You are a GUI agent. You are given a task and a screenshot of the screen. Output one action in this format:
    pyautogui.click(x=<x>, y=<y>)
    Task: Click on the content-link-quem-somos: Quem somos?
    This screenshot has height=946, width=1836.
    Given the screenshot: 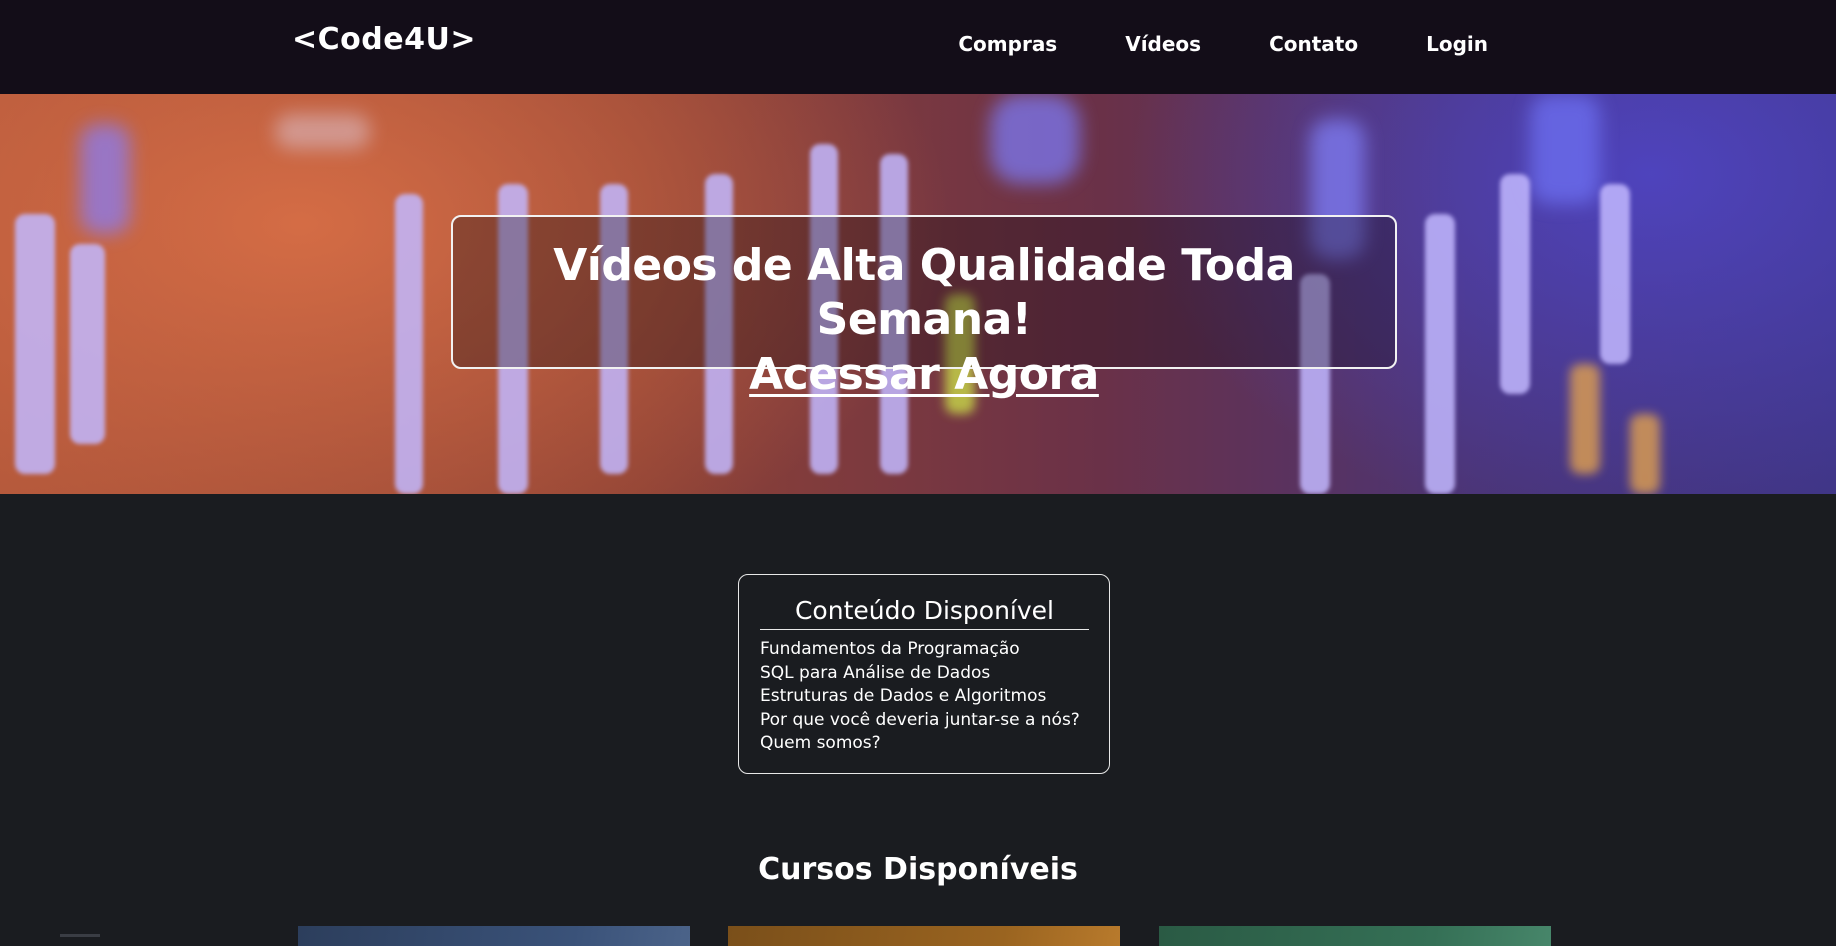 What is the action you would take?
    pyautogui.click(x=924, y=744)
    